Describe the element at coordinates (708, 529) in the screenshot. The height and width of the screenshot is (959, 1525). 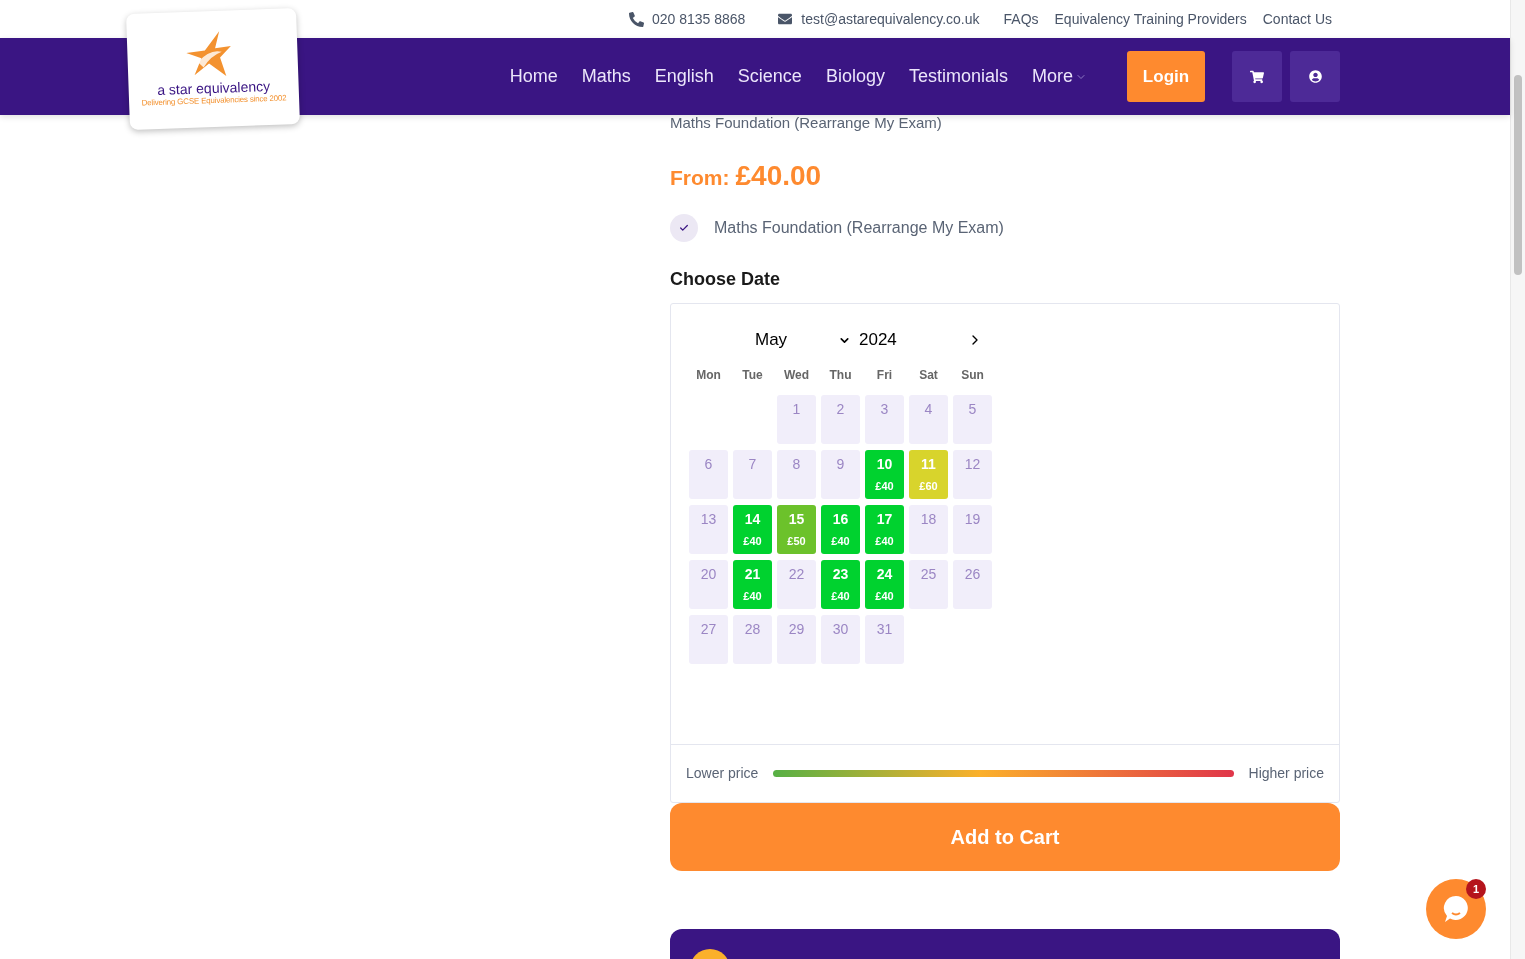
I see `date-cell: 13` at that location.